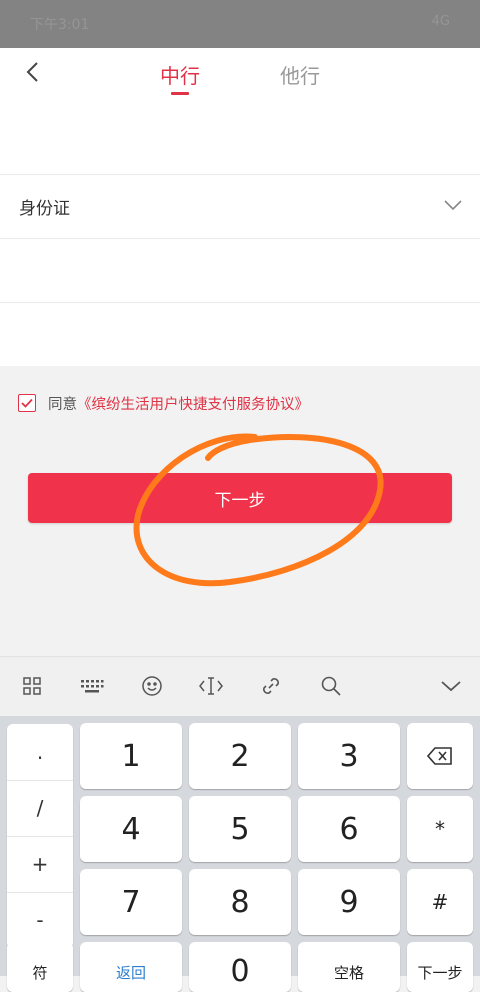 This screenshot has height=992, width=480. Describe the element at coordinates (92, 686) in the screenshot. I see `keyboard-icon` at that location.